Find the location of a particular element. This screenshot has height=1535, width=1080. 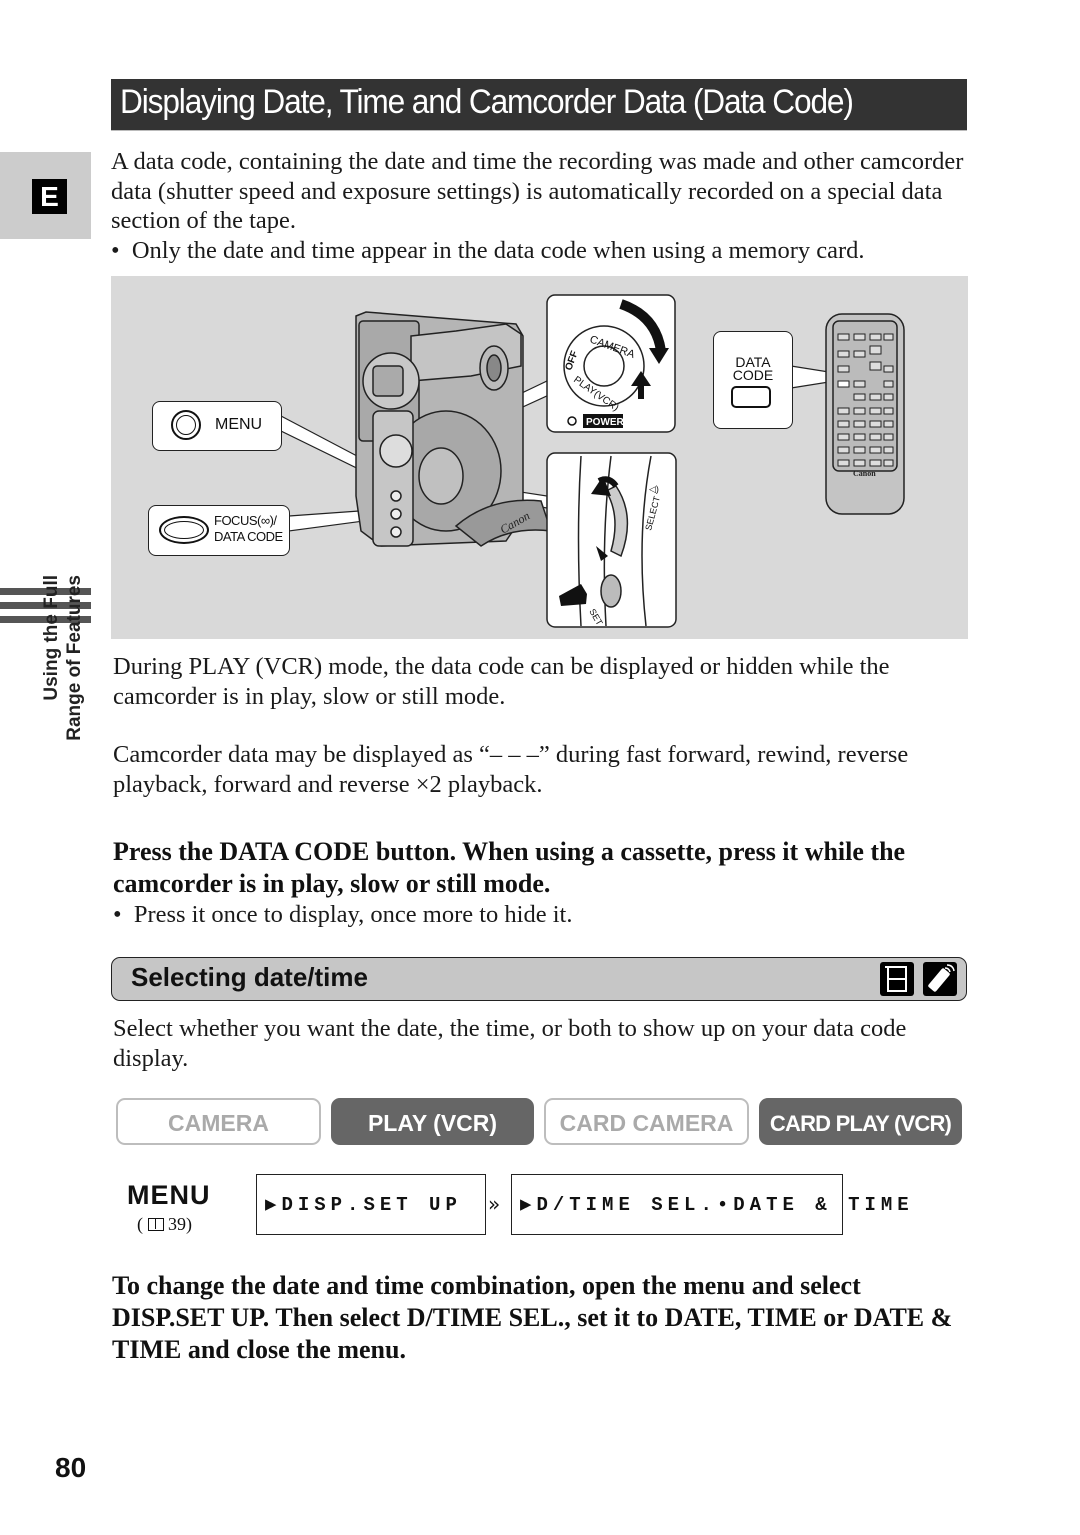

menu-page-reference: ( 39) is located at coordinates (164, 1224).